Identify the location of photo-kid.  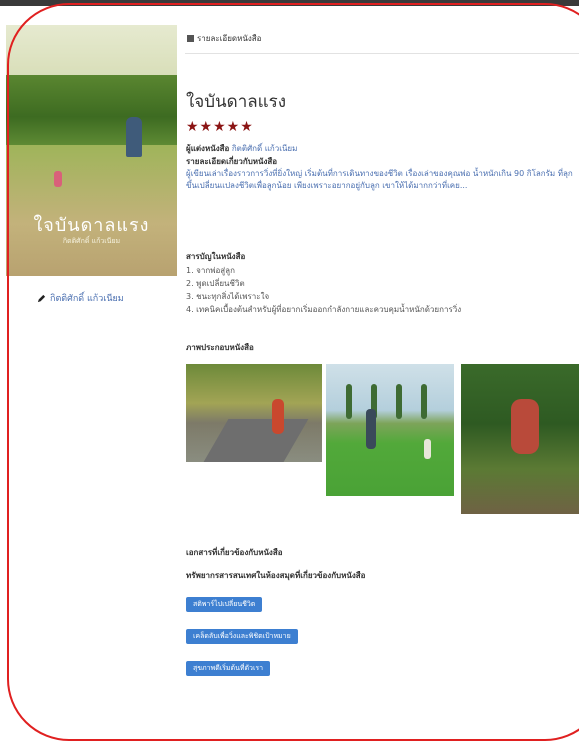
(427, 449).